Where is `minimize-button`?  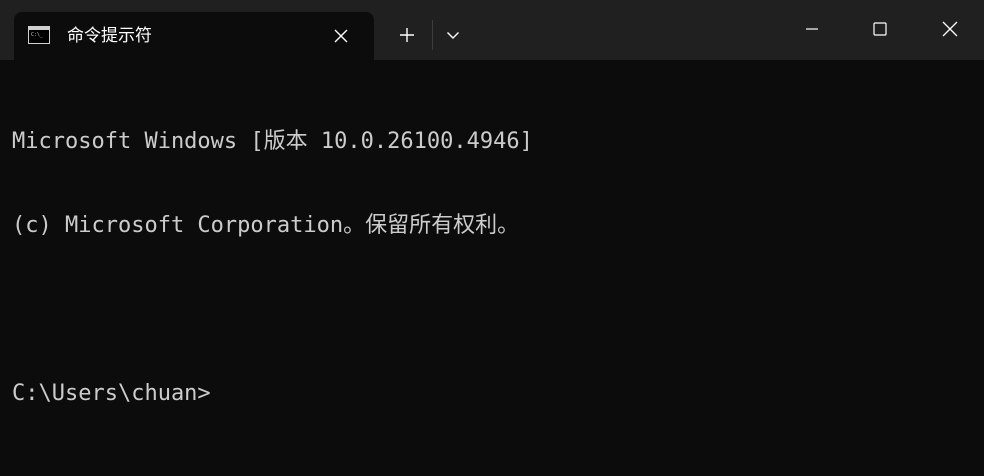
minimize-button is located at coordinates (812, 30).